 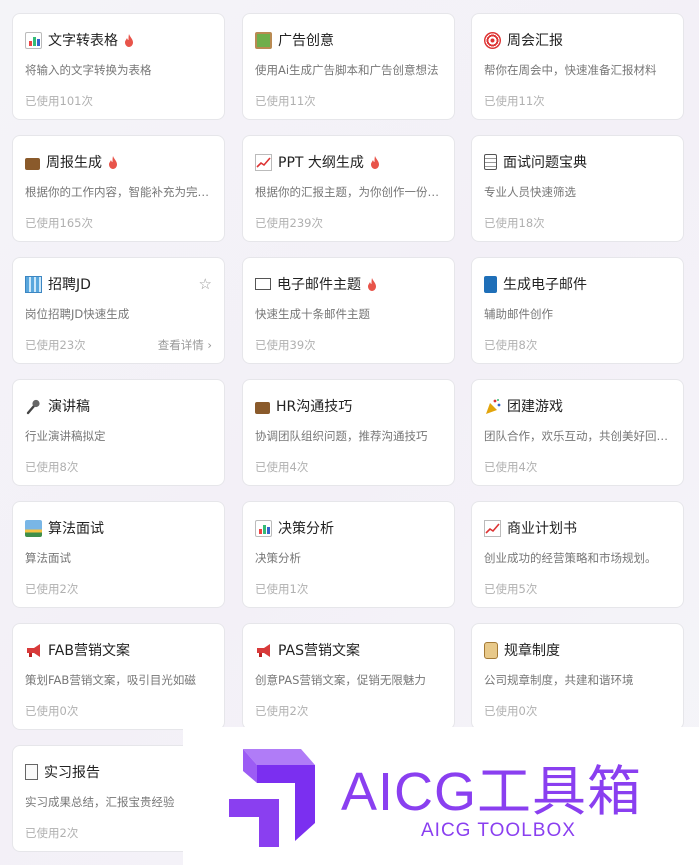 I want to click on card-header: FAB营销文案, so click(x=77, y=650).